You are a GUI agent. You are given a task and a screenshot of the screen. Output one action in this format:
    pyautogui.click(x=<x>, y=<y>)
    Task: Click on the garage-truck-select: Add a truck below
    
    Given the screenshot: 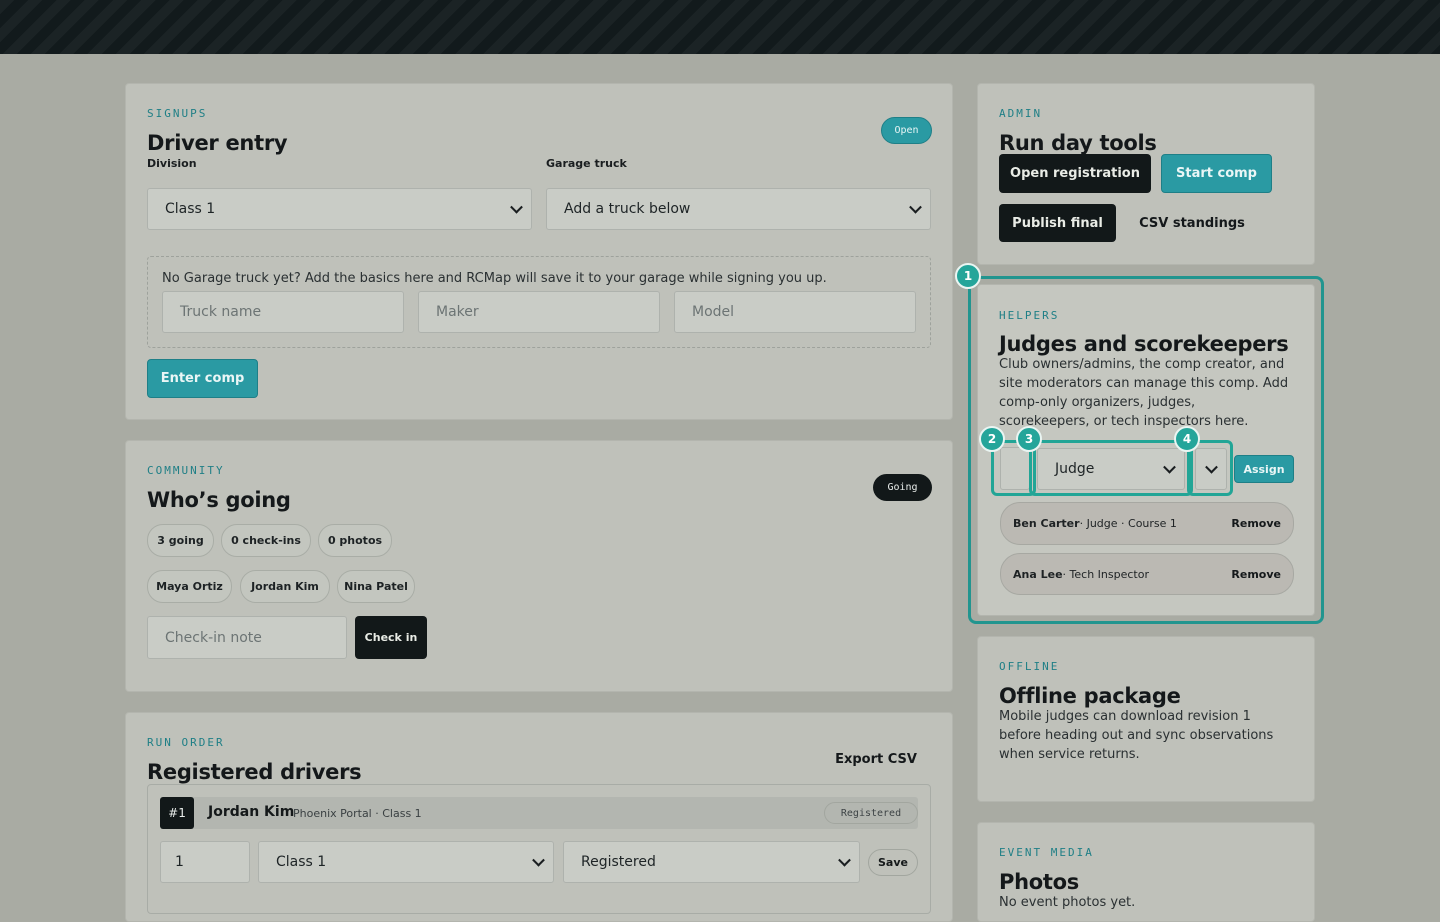 What is the action you would take?
    pyautogui.click(x=738, y=209)
    